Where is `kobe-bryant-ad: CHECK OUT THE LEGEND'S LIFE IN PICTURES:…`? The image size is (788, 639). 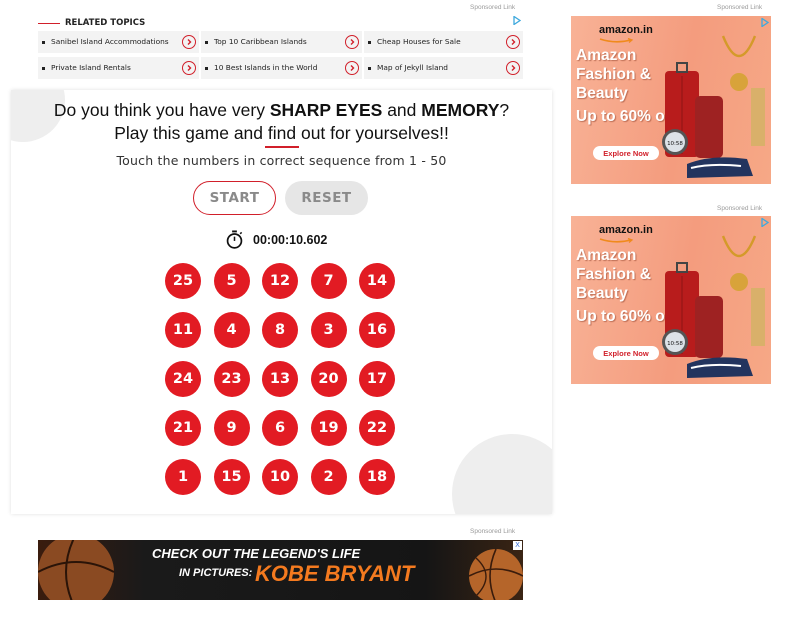
kobe-bryant-ad: CHECK OUT THE LEGEND'S LIFE IN PICTURES:… is located at coordinates (280, 570).